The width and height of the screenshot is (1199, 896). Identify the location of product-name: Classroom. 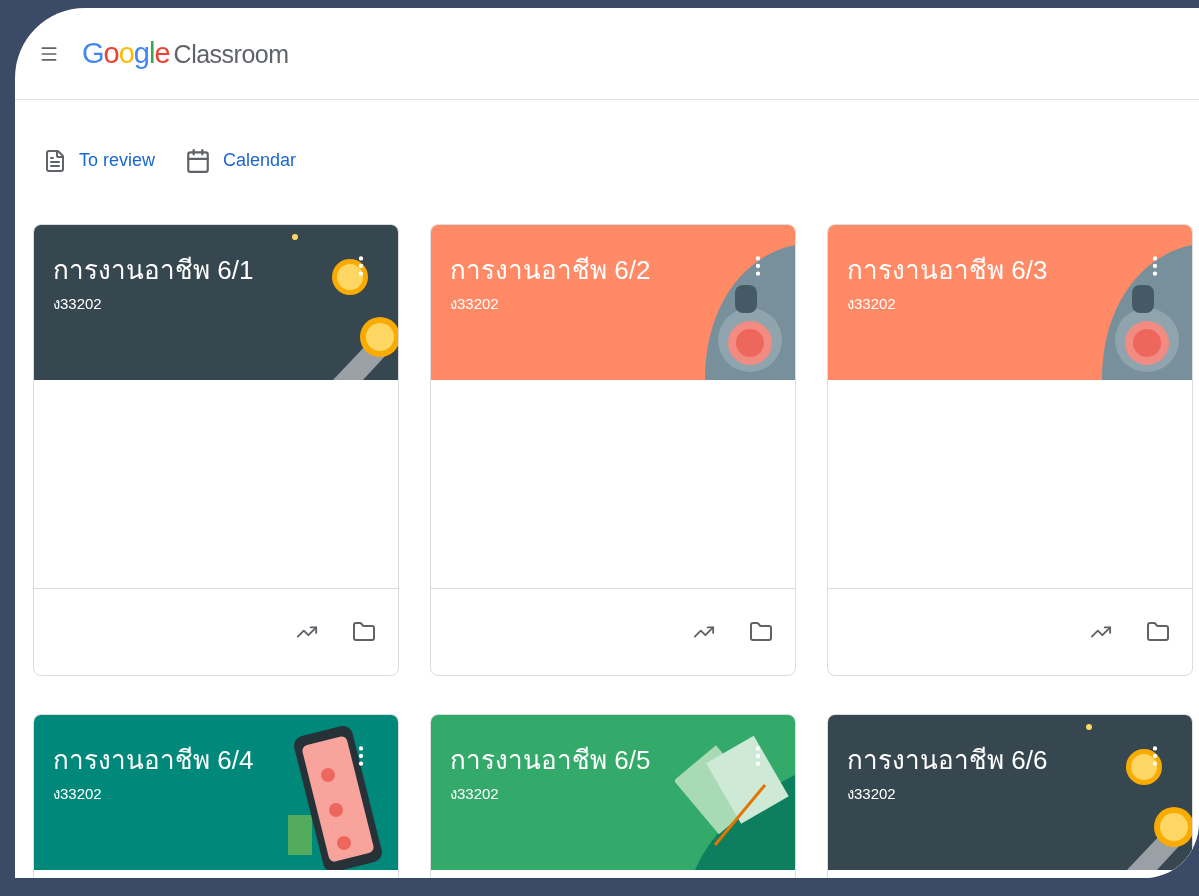
(231, 54).